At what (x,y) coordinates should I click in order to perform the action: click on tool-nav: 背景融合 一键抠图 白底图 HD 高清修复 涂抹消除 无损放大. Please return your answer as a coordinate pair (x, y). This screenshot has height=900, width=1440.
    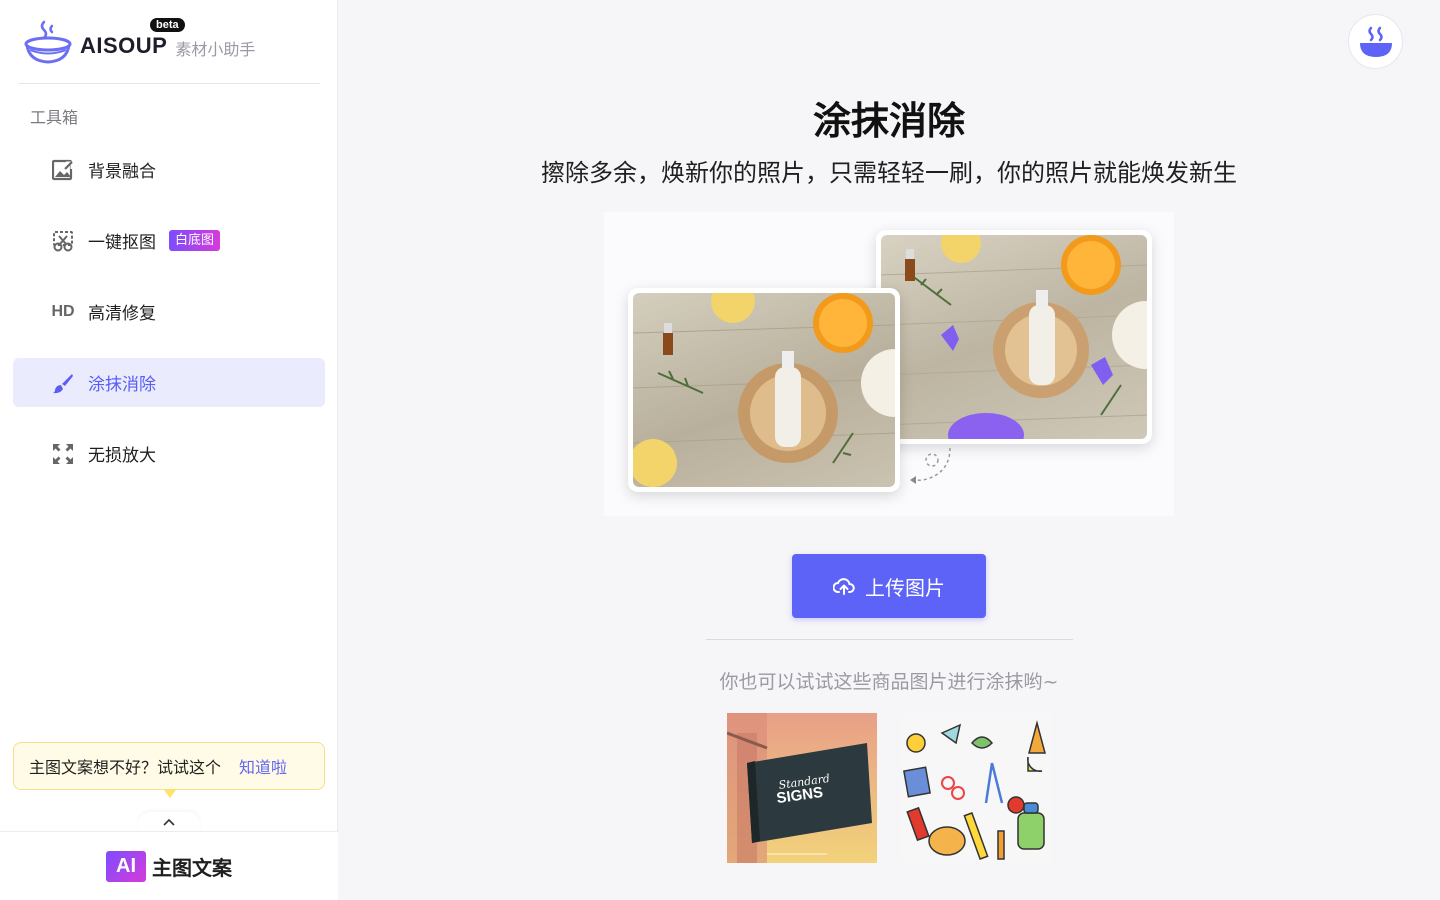
    Looking at the image, I should click on (169, 322).